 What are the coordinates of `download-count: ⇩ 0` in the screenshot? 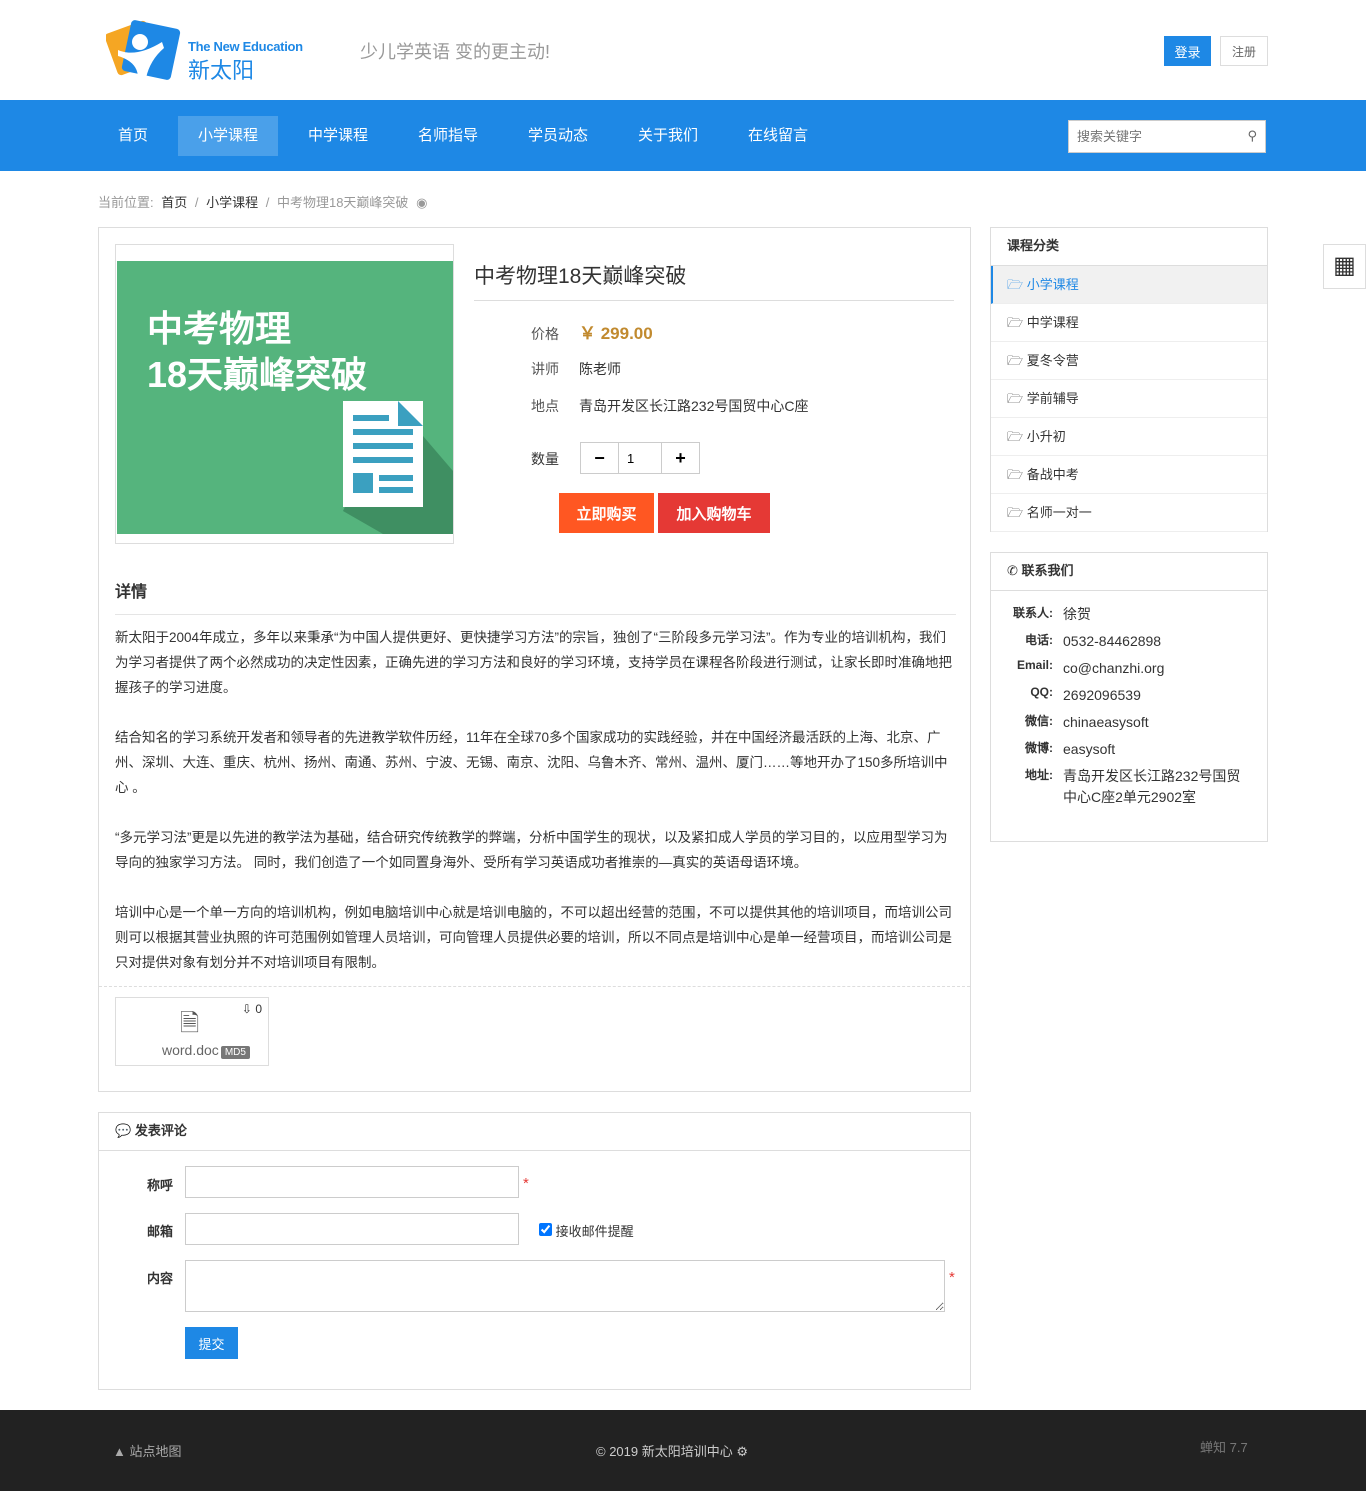 It's located at (252, 1009).